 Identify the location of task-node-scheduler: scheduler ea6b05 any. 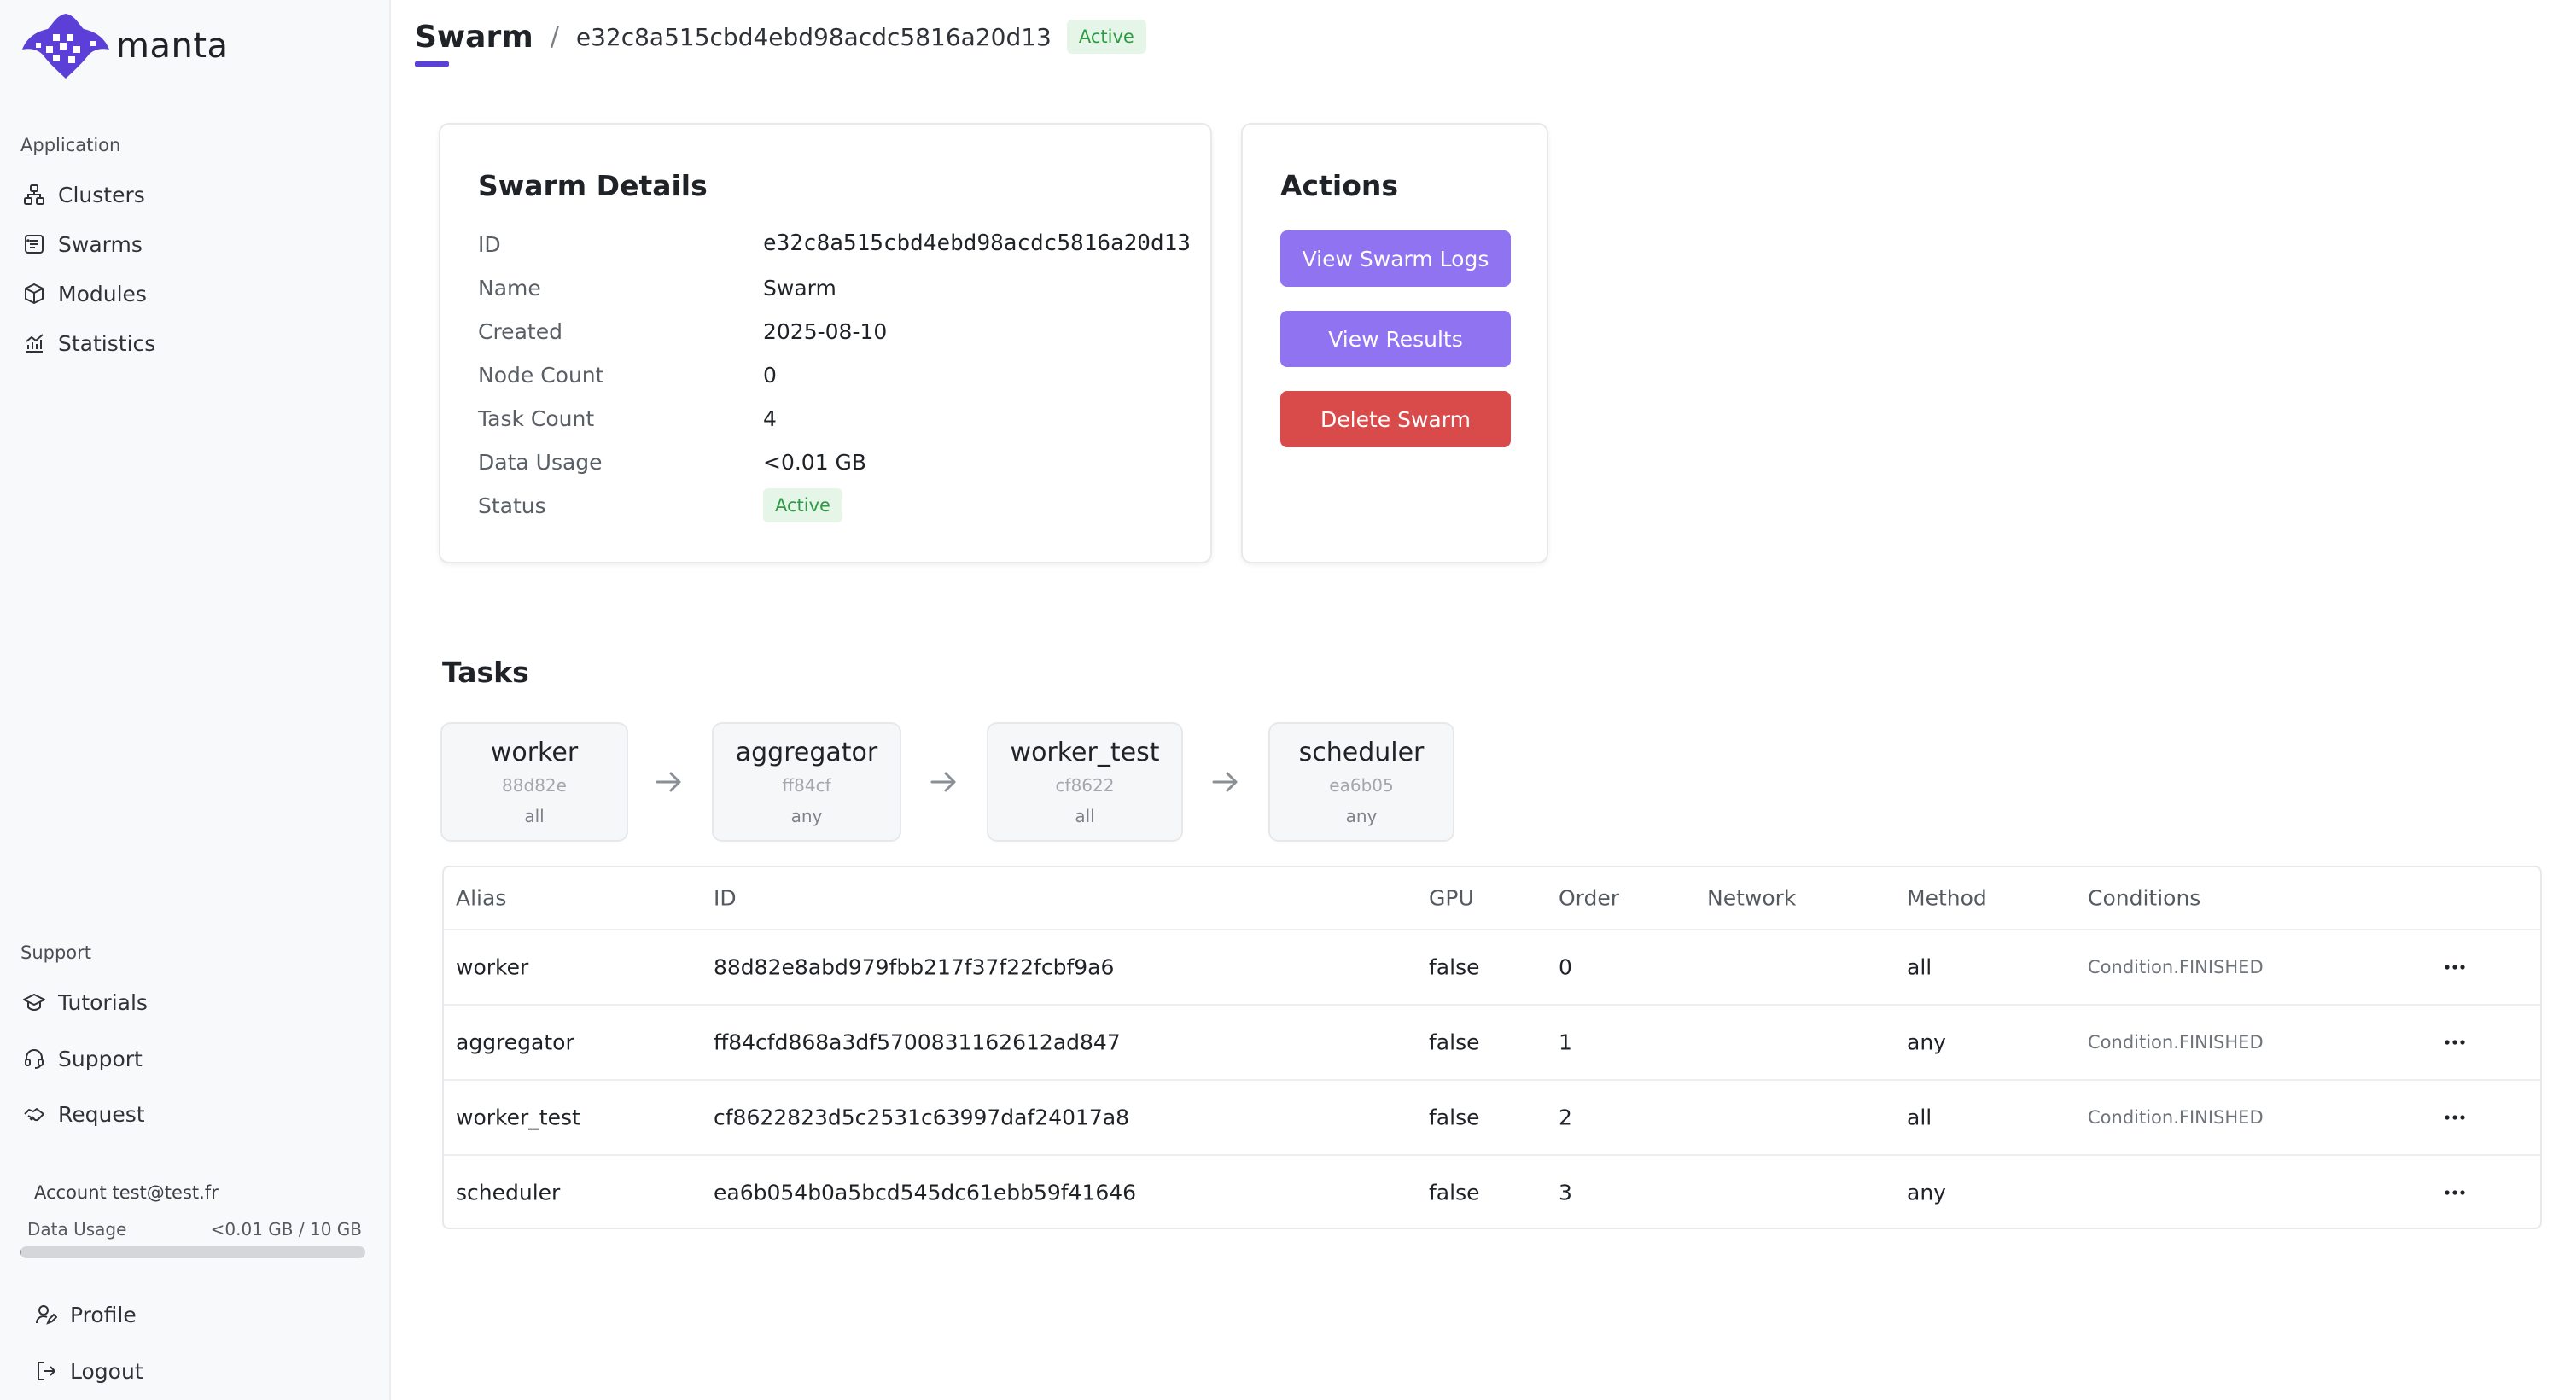
(1361, 782).